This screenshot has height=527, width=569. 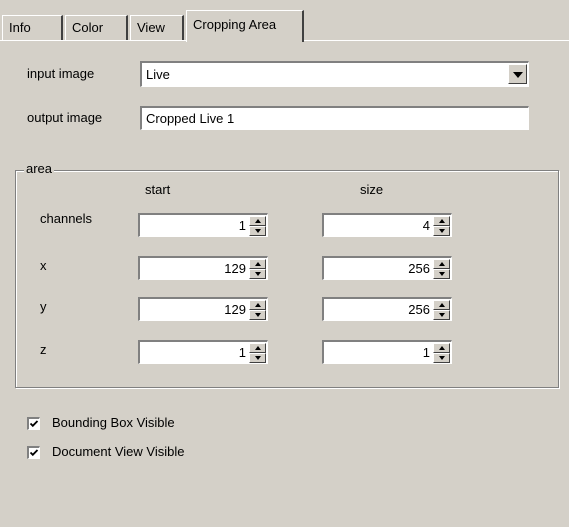 What do you see at coordinates (113, 422) in the screenshot?
I see `bounding-box-visible-label: Bounding Box Visible` at bounding box center [113, 422].